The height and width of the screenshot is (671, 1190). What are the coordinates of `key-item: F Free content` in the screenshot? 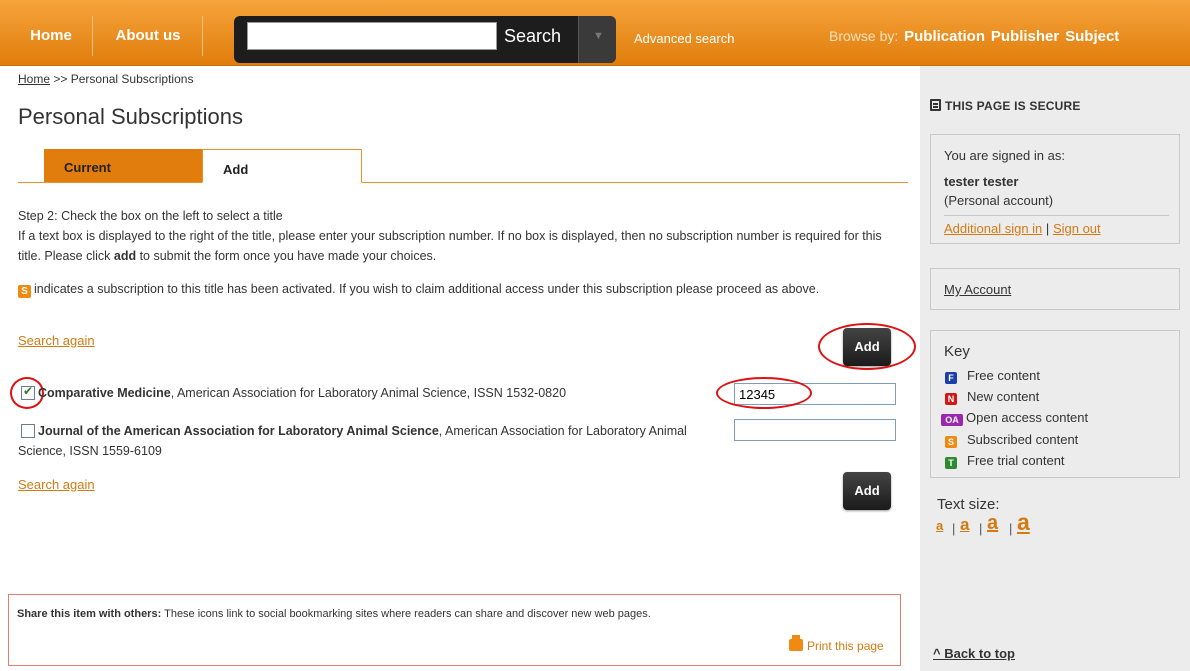 It's located at (992, 376).